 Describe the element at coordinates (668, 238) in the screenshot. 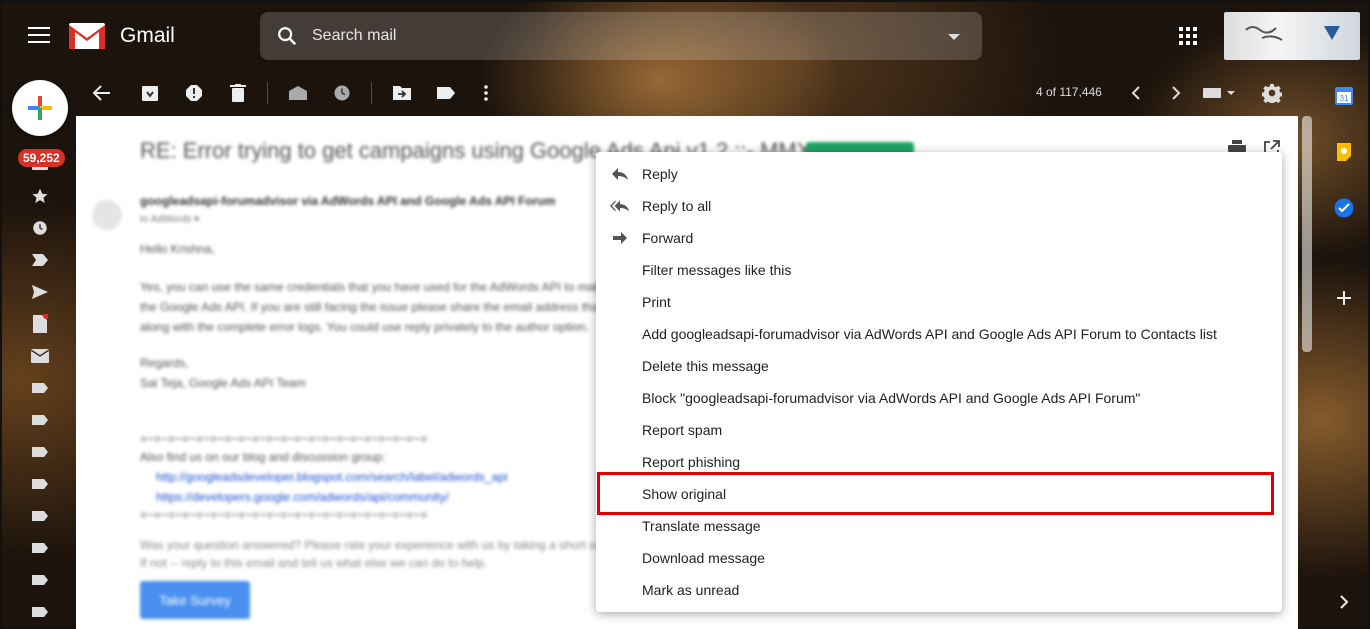

I see `menu-item-label: Forward` at that location.